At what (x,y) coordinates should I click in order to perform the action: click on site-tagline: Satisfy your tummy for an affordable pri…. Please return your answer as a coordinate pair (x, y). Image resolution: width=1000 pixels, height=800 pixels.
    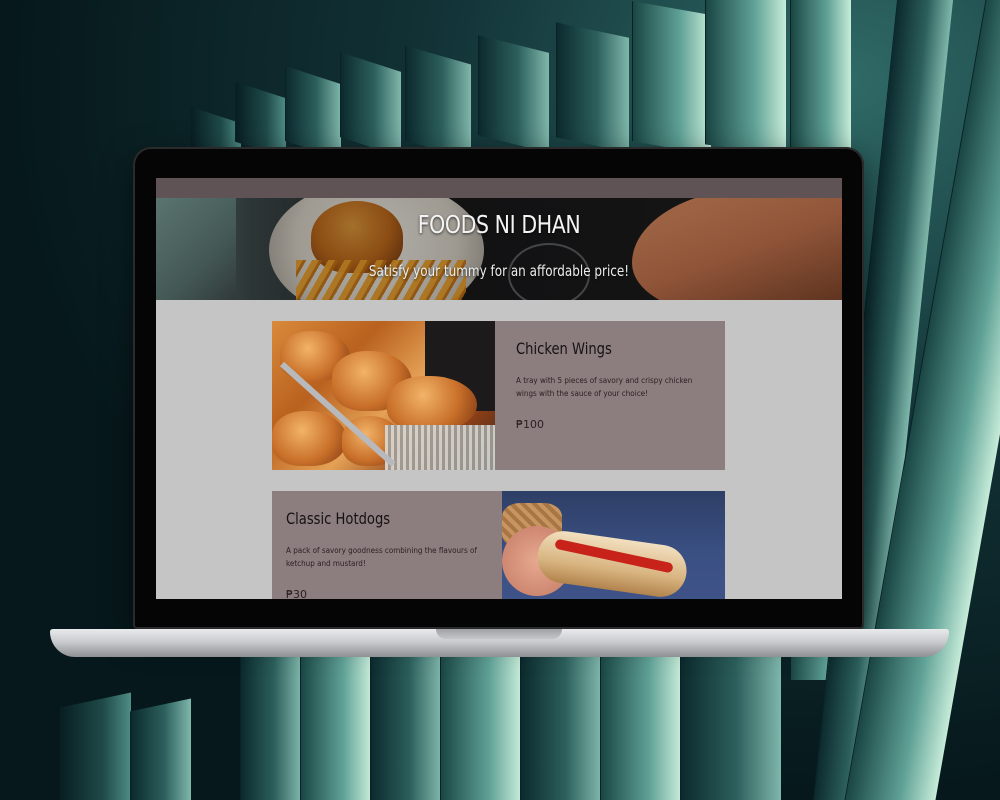
    Looking at the image, I should click on (499, 271).